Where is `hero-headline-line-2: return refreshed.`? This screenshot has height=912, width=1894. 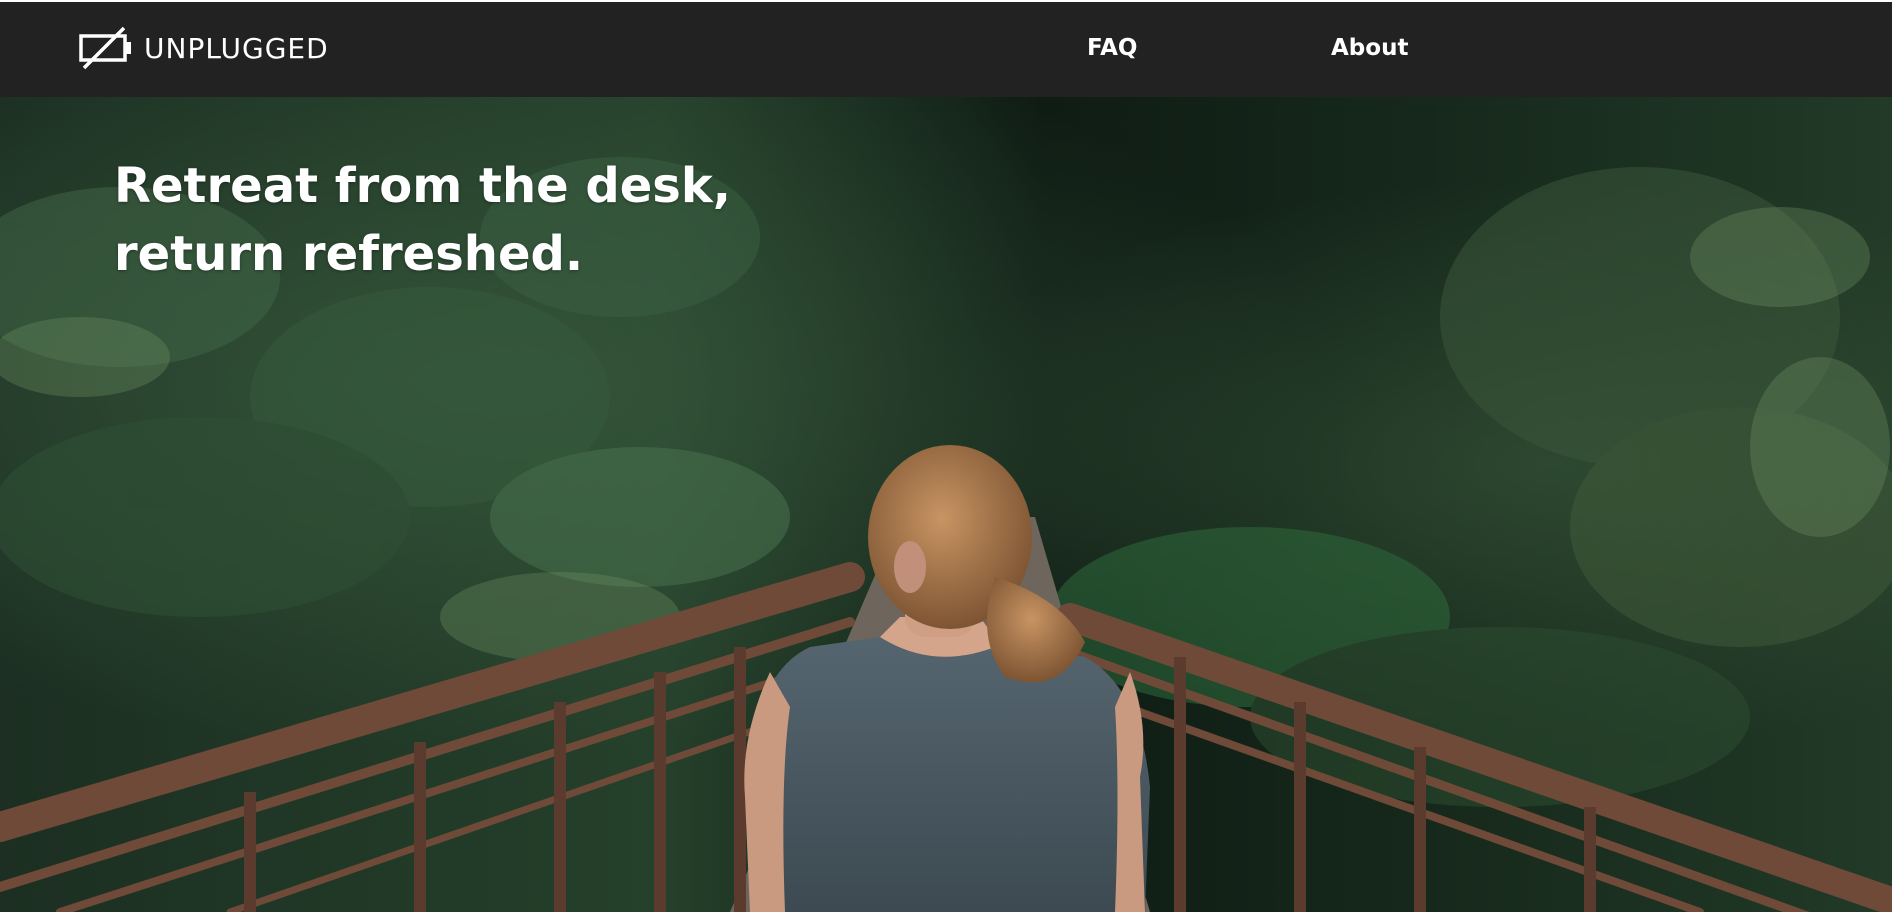
hero-headline-line-2: return refreshed. is located at coordinates (349, 254).